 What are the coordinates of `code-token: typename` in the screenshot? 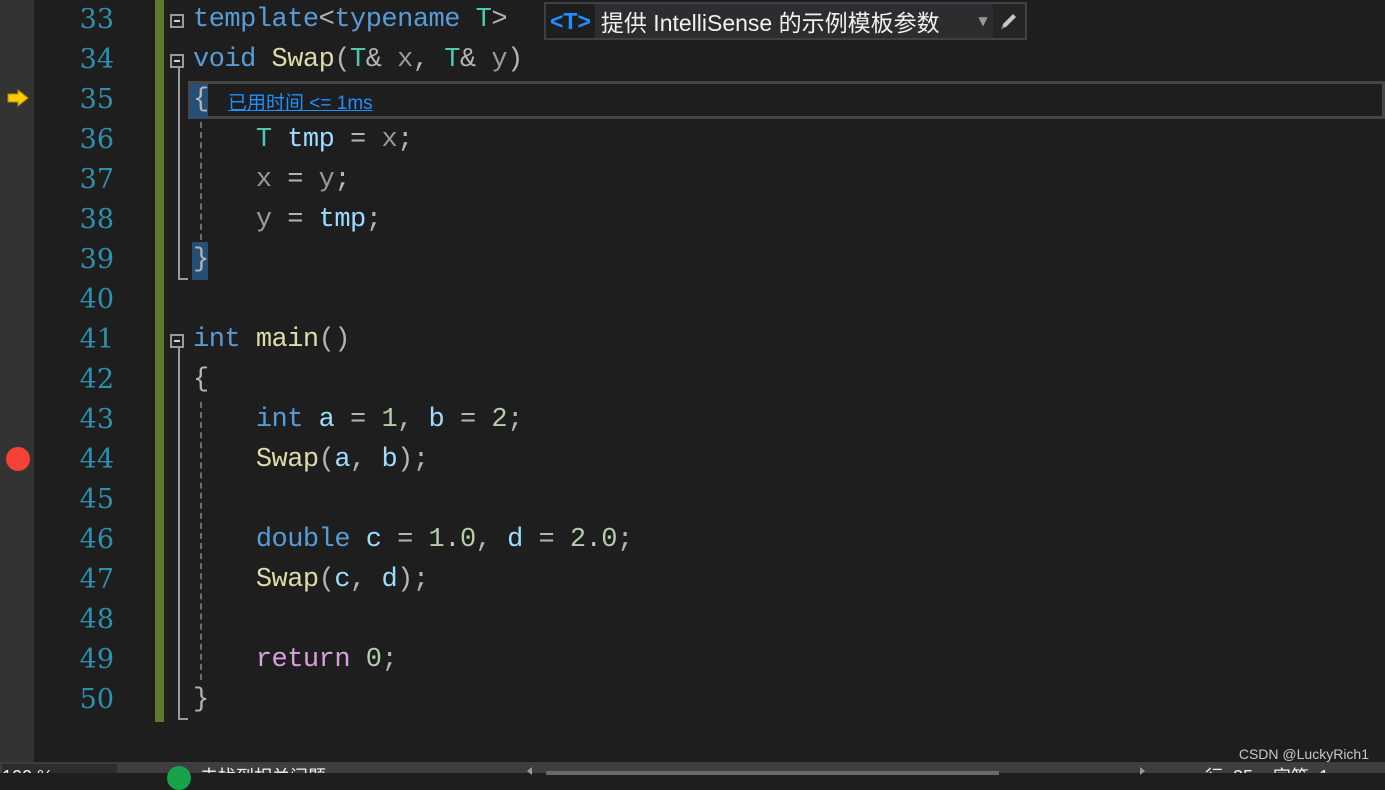 It's located at (397, 20).